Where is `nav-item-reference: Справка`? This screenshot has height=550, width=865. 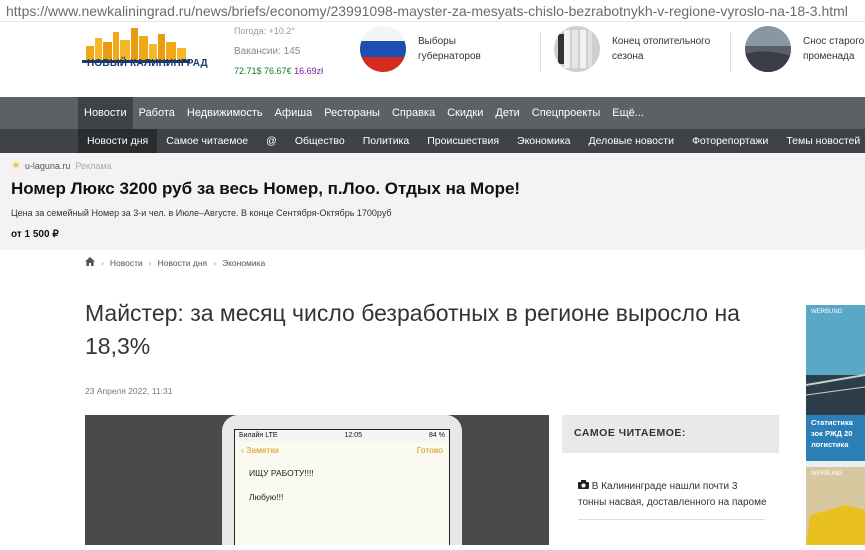
nav-item-reference: Справка is located at coordinates (413, 113).